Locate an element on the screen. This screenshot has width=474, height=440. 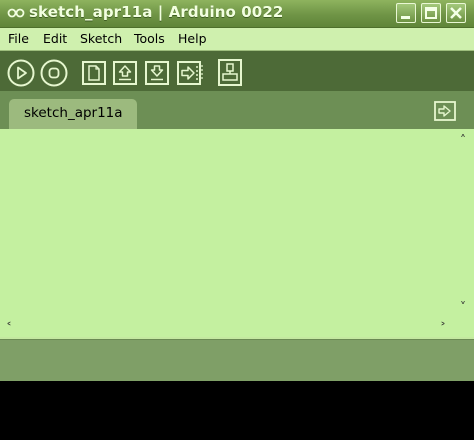
tab-sketch: sketch_apr11a is located at coordinates (73, 114).